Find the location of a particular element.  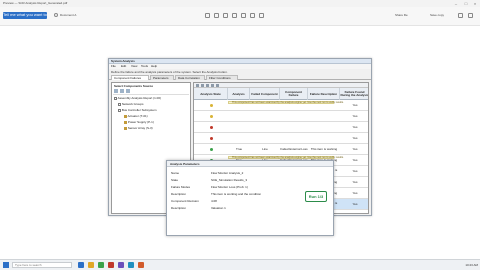

info-icon is located at coordinates (56, 15).